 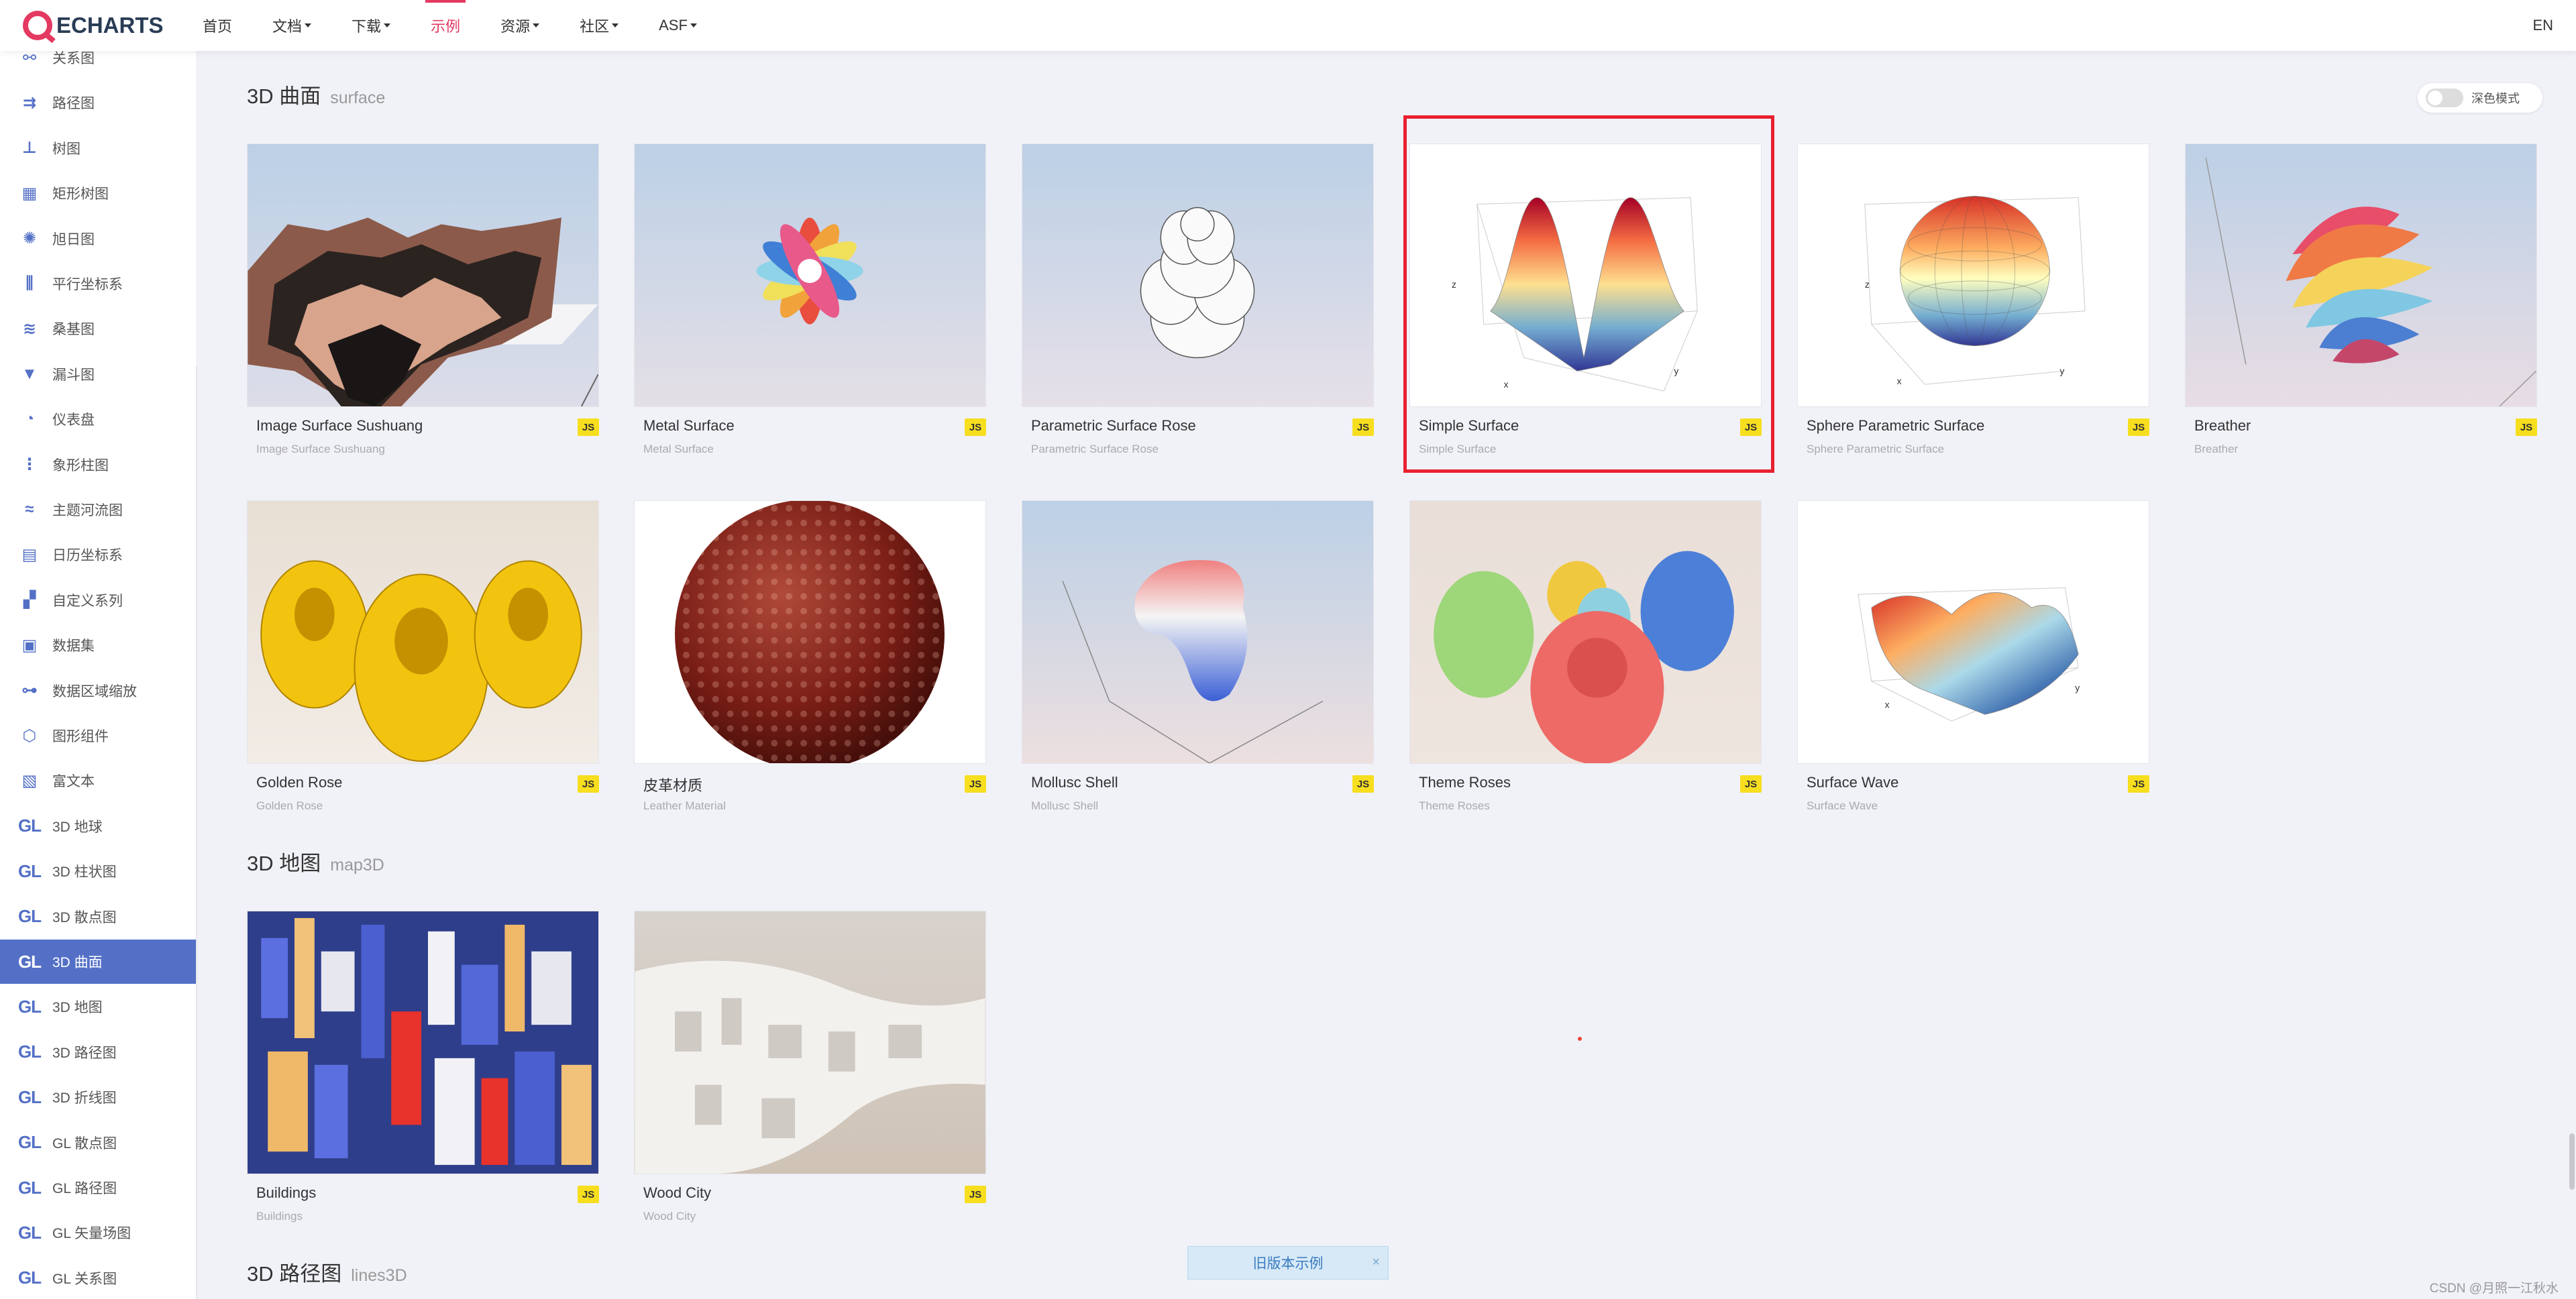 What do you see at coordinates (1113, 426) in the screenshot?
I see `card-title: Parametric Surface Rose` at bounding box center [1113, 426].